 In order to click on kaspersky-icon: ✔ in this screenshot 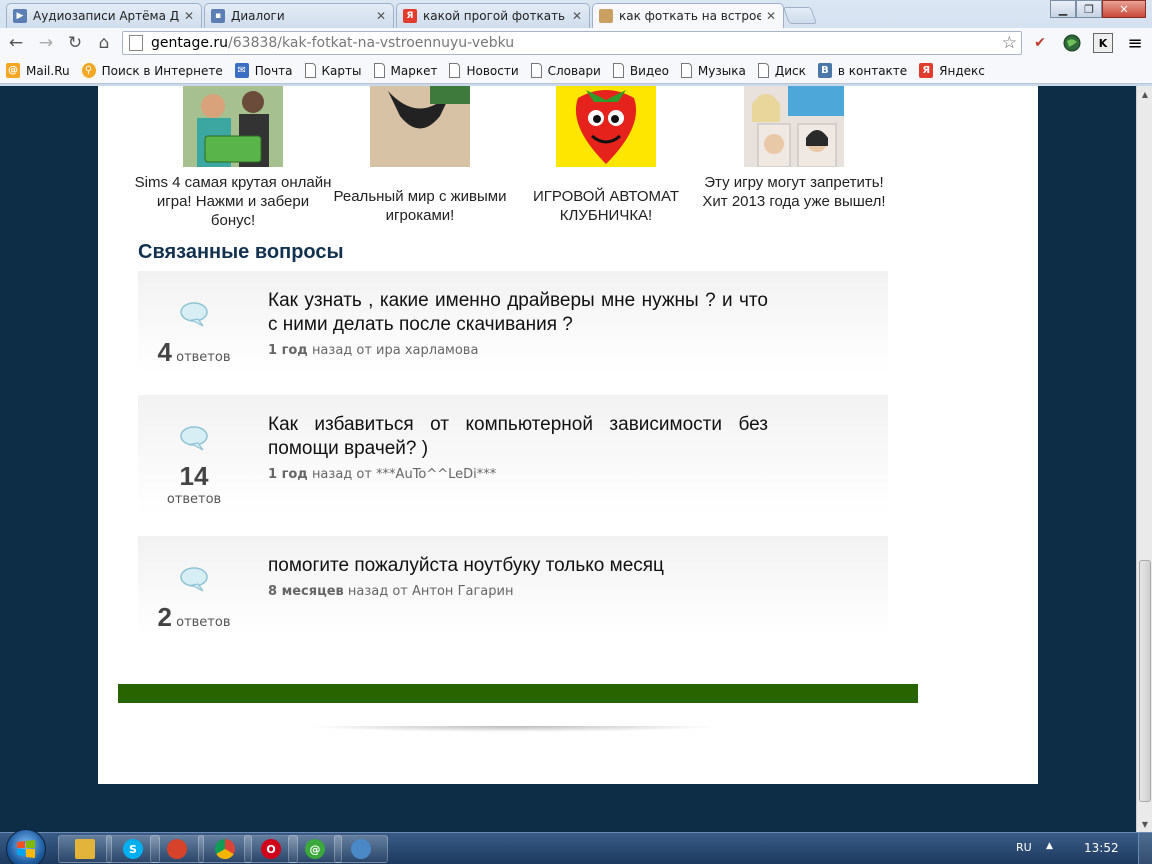, I will do `click(1040, 43)`.